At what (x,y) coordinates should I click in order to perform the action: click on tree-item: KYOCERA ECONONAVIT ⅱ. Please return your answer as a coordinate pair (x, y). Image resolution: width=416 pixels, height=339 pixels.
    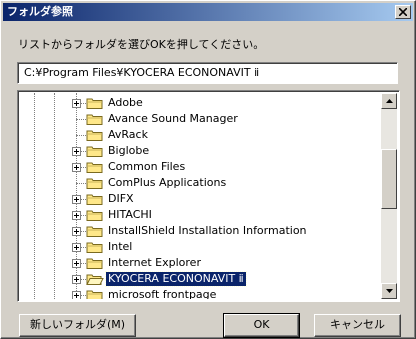
    Looking at the image, I should click on (200, 279).